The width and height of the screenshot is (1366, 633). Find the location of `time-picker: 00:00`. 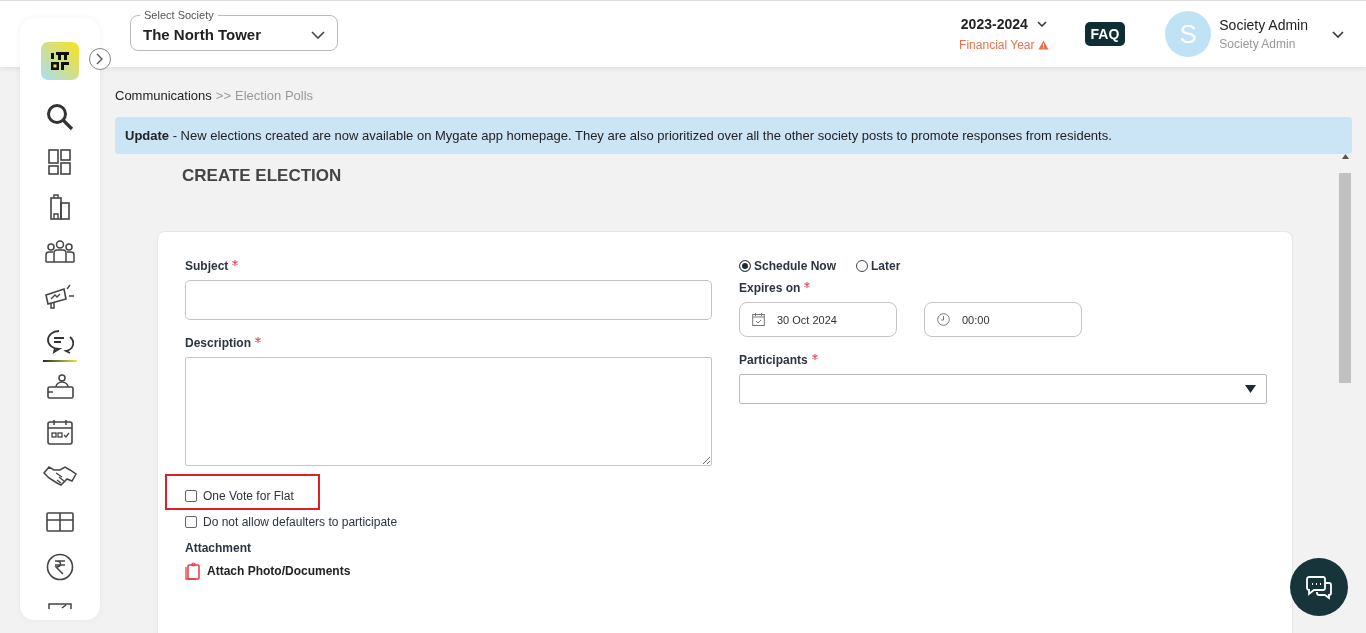

time-picker: 00:00 is located at coordinates (1003, 319).